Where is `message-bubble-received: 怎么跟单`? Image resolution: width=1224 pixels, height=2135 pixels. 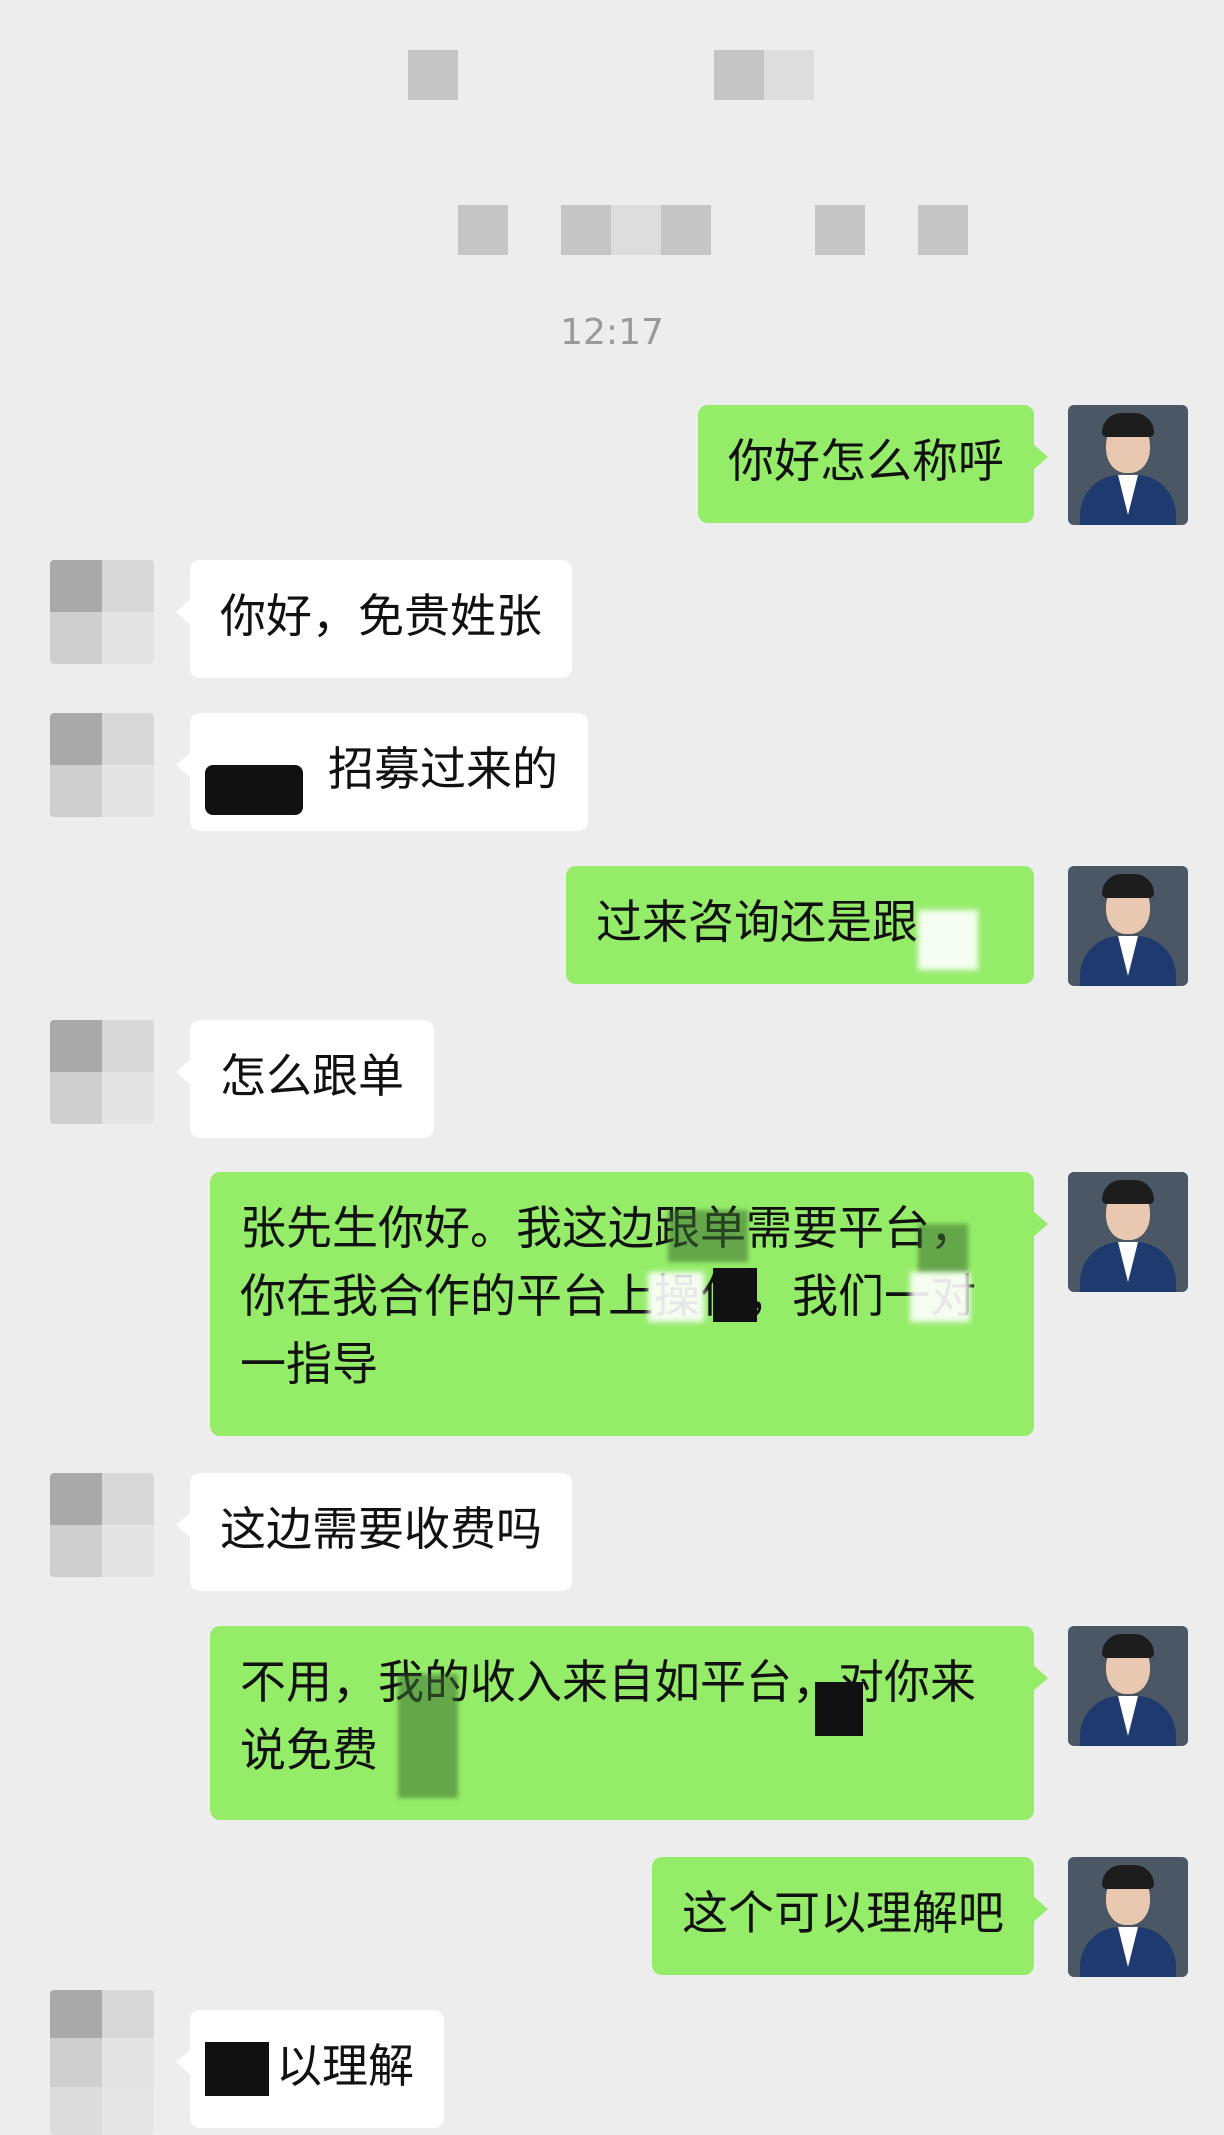 message-bubble-received: 怎么跟单 is located at coordinates (305, 1079).